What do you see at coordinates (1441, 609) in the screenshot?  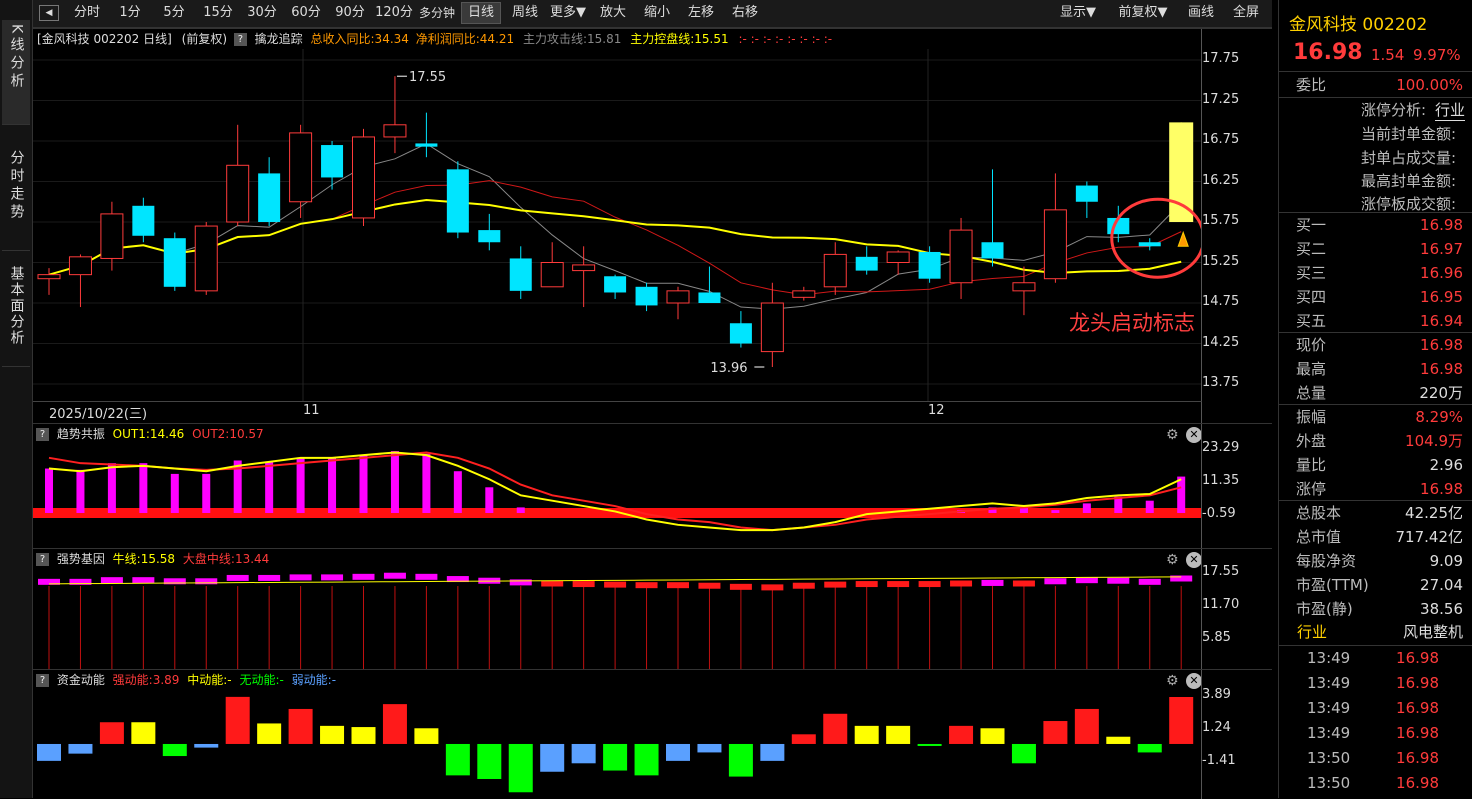 I see `quote-row-value: 38.56` at bounding box center [1441, 609].